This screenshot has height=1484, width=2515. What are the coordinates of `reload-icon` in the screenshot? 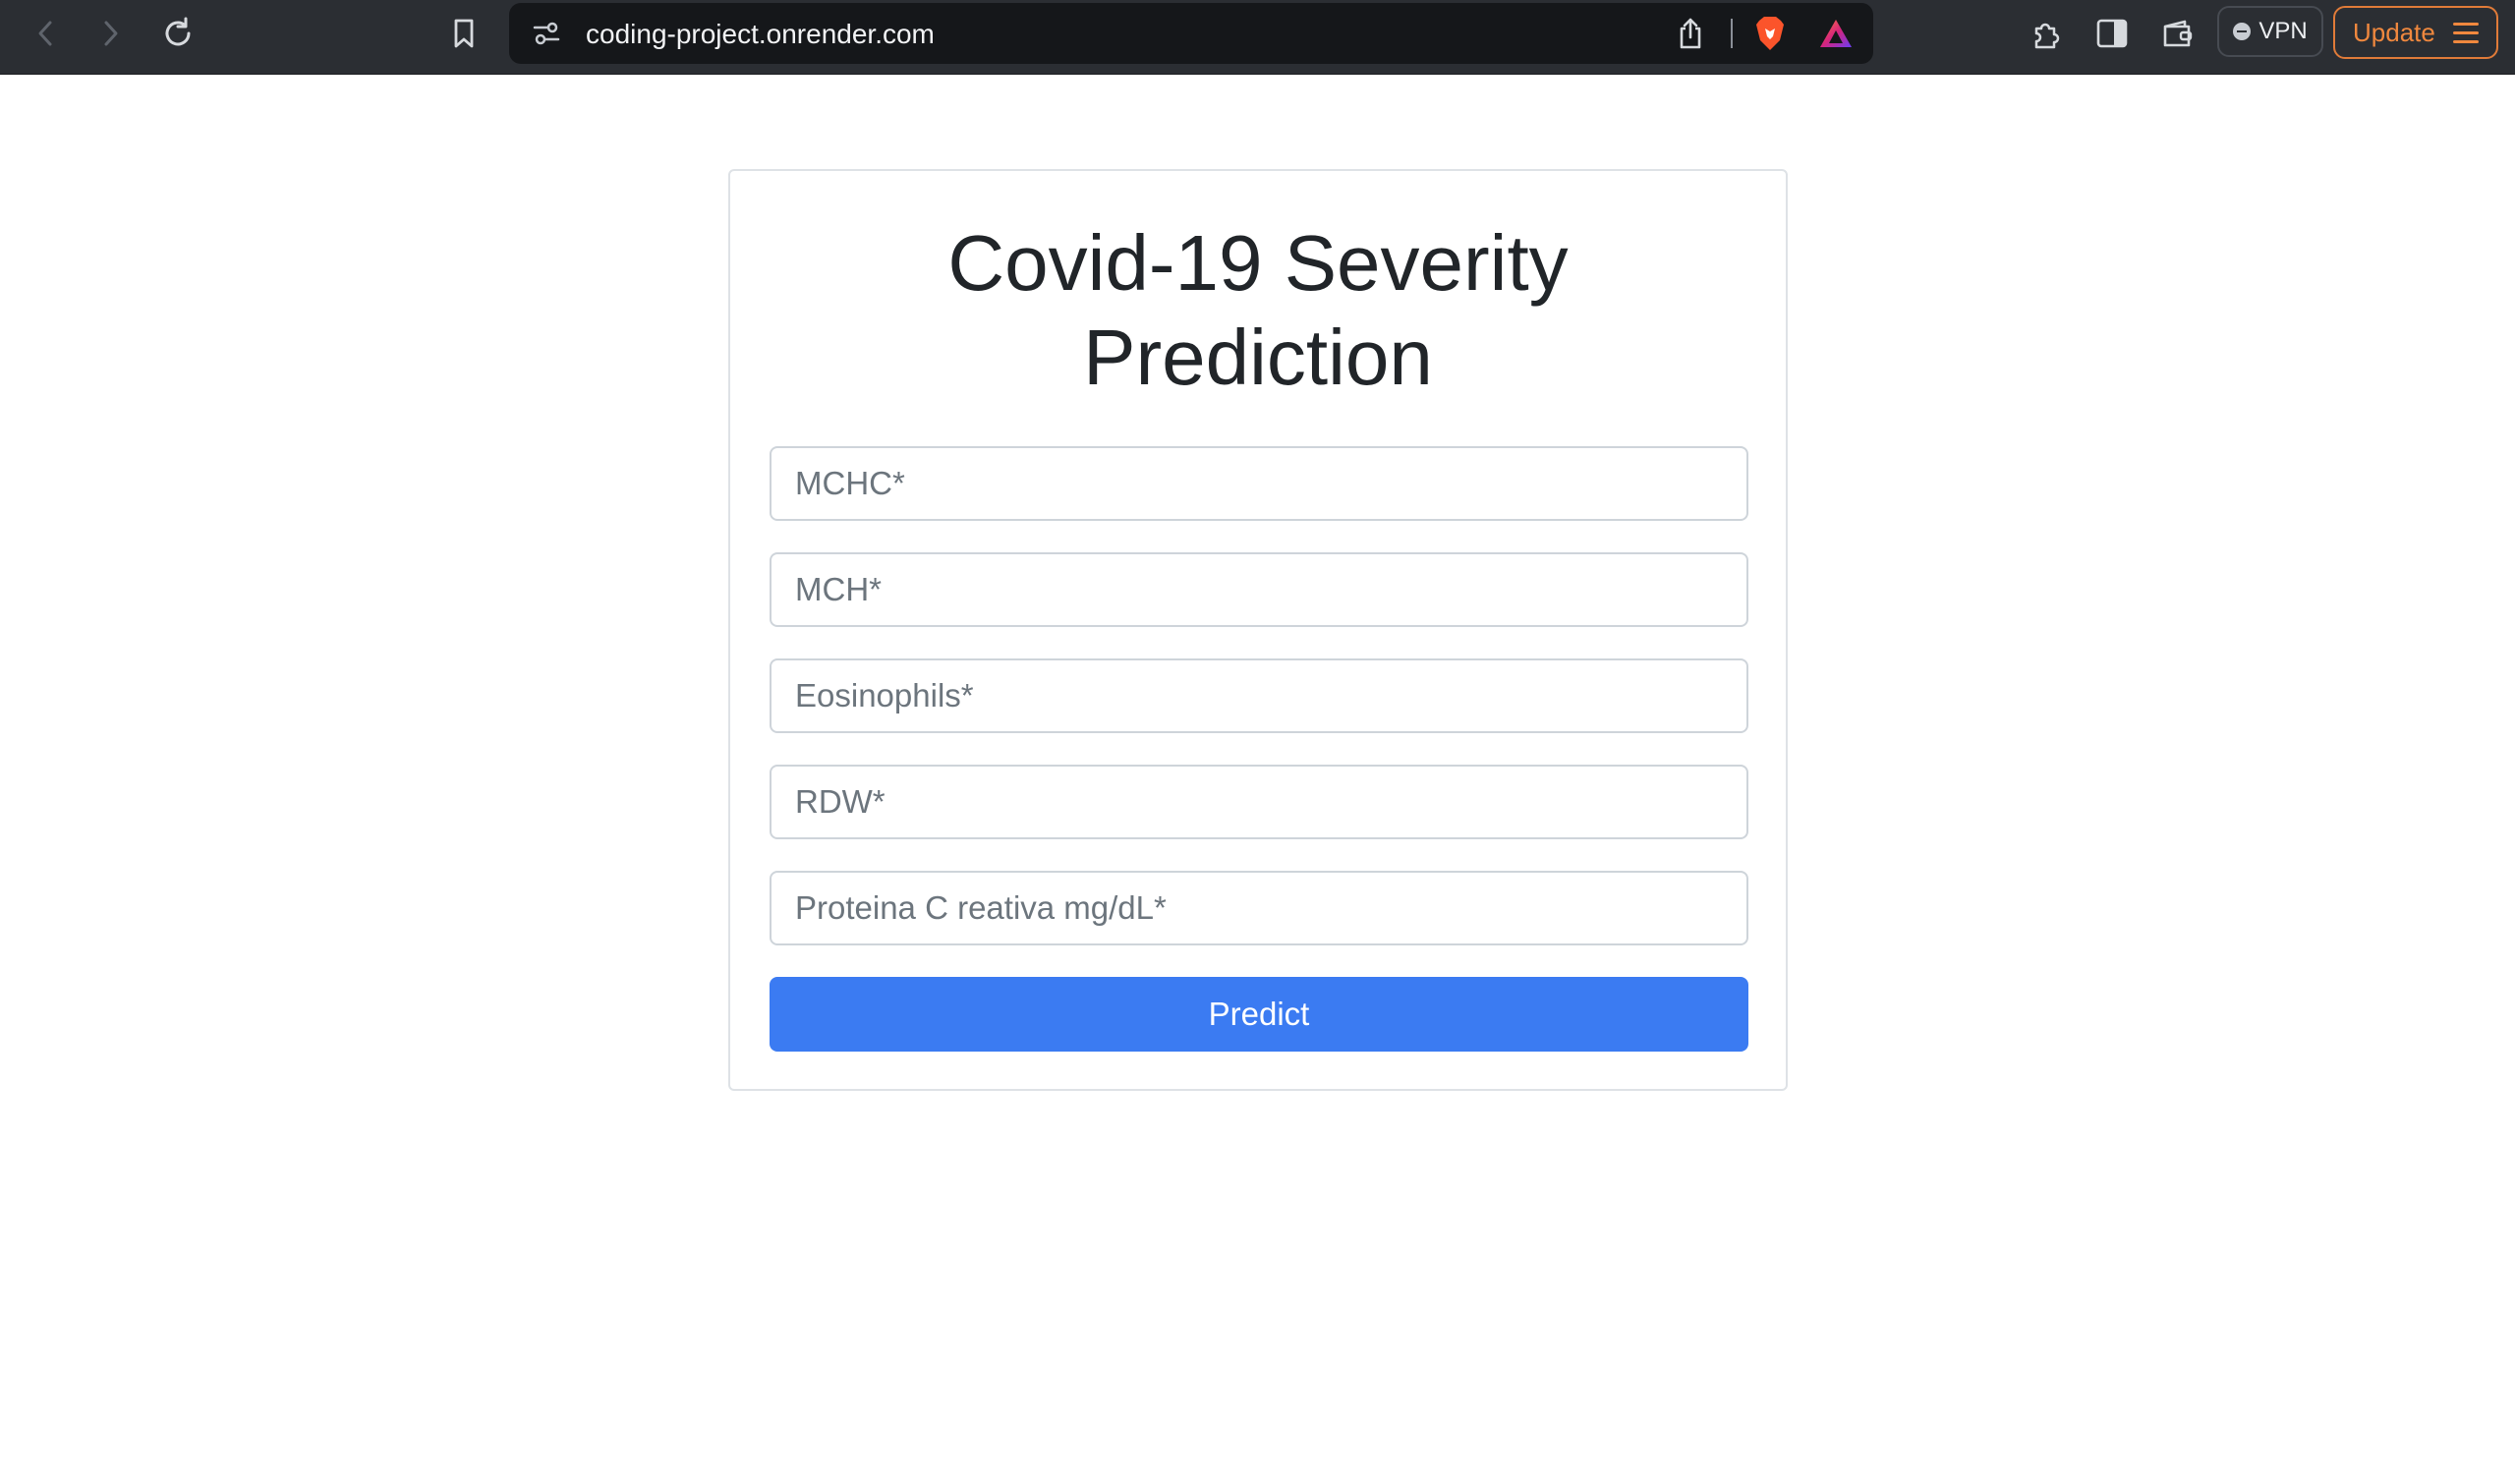 It's located at (177, 33).